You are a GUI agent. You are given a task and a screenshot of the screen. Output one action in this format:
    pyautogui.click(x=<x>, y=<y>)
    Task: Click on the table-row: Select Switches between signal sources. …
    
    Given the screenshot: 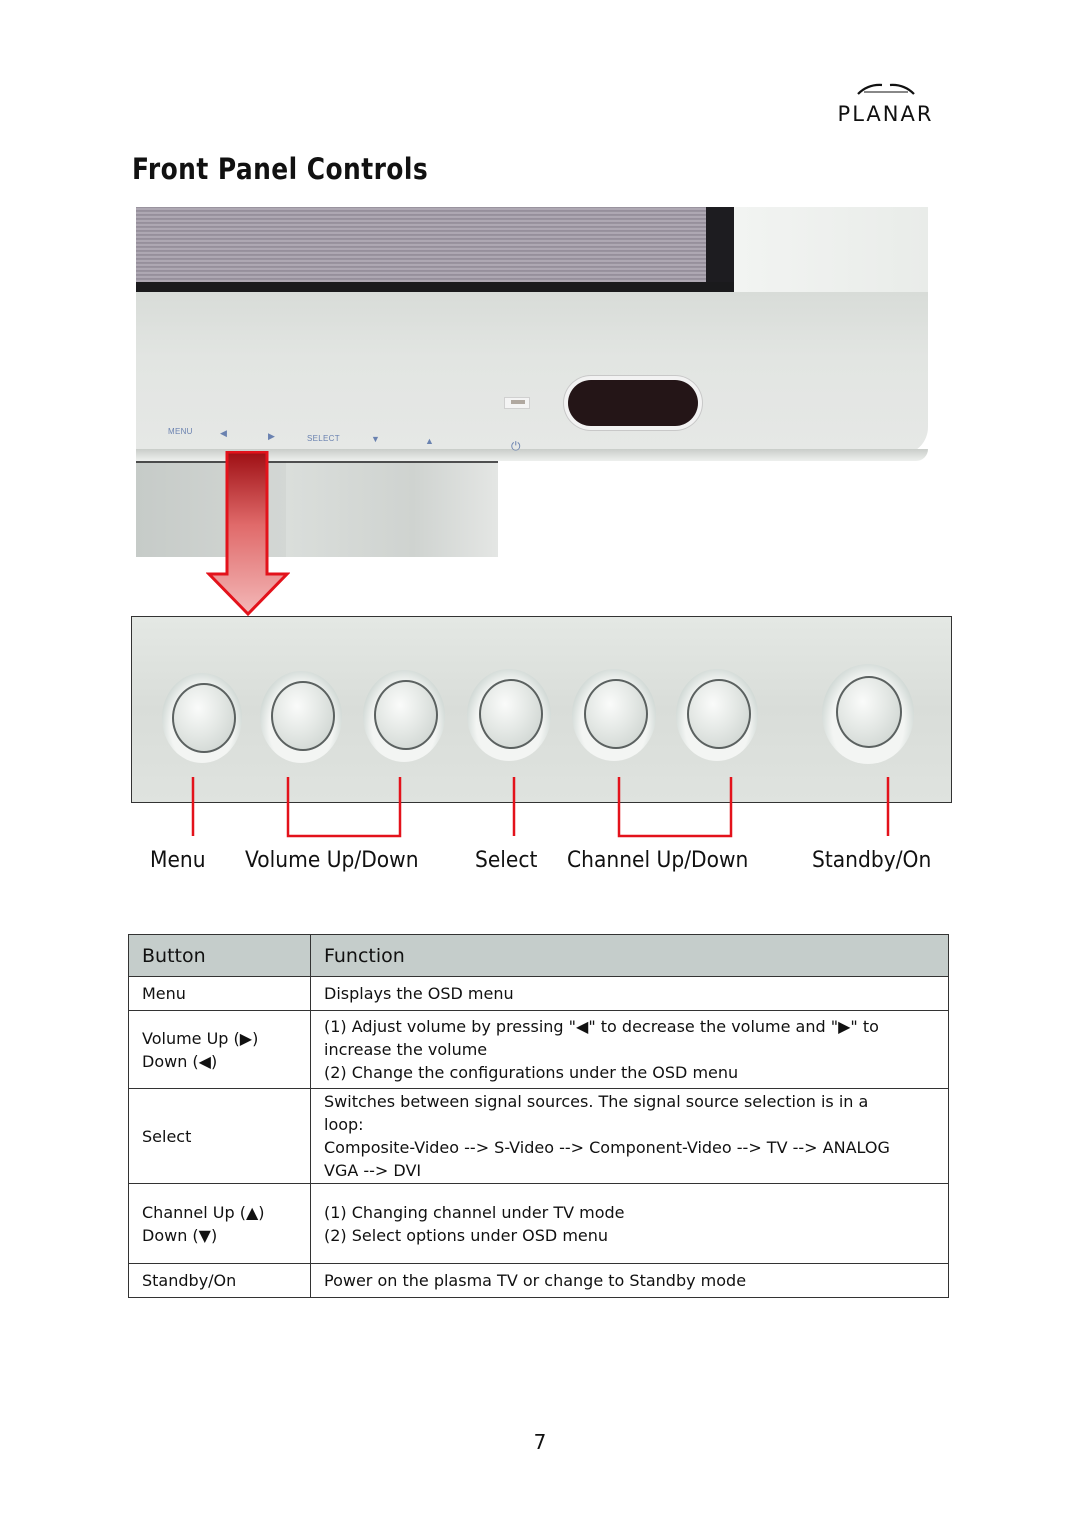 What is the action you would take?
    pyautogui.click(x=538, y=1136)
    